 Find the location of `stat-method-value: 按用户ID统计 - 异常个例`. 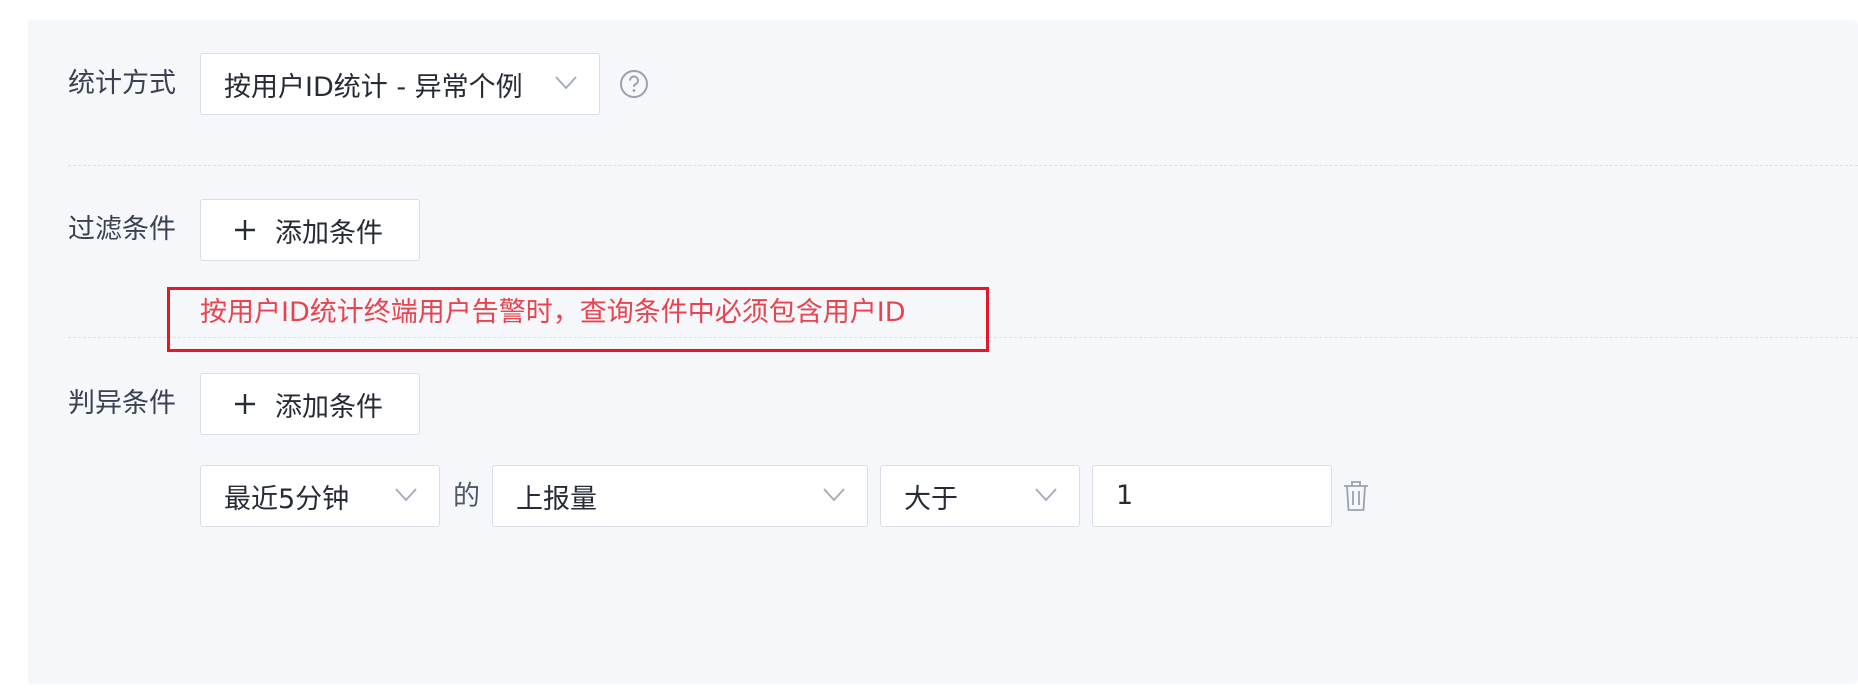

stat-method-value: 按用户ID统计 - 异常个例 is located at coordinates (373, 87).